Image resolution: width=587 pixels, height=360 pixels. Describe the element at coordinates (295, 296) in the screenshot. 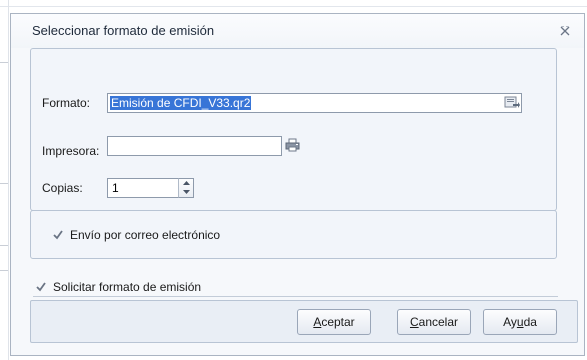

I see `footer-separator` at that location.